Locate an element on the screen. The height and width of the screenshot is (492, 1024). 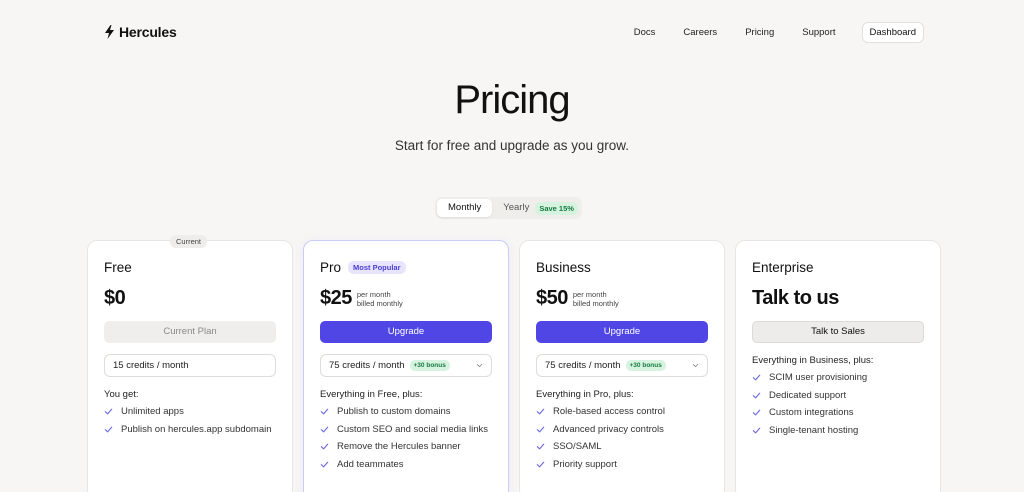
plan-name: Business is located at coordinates (563, 267).